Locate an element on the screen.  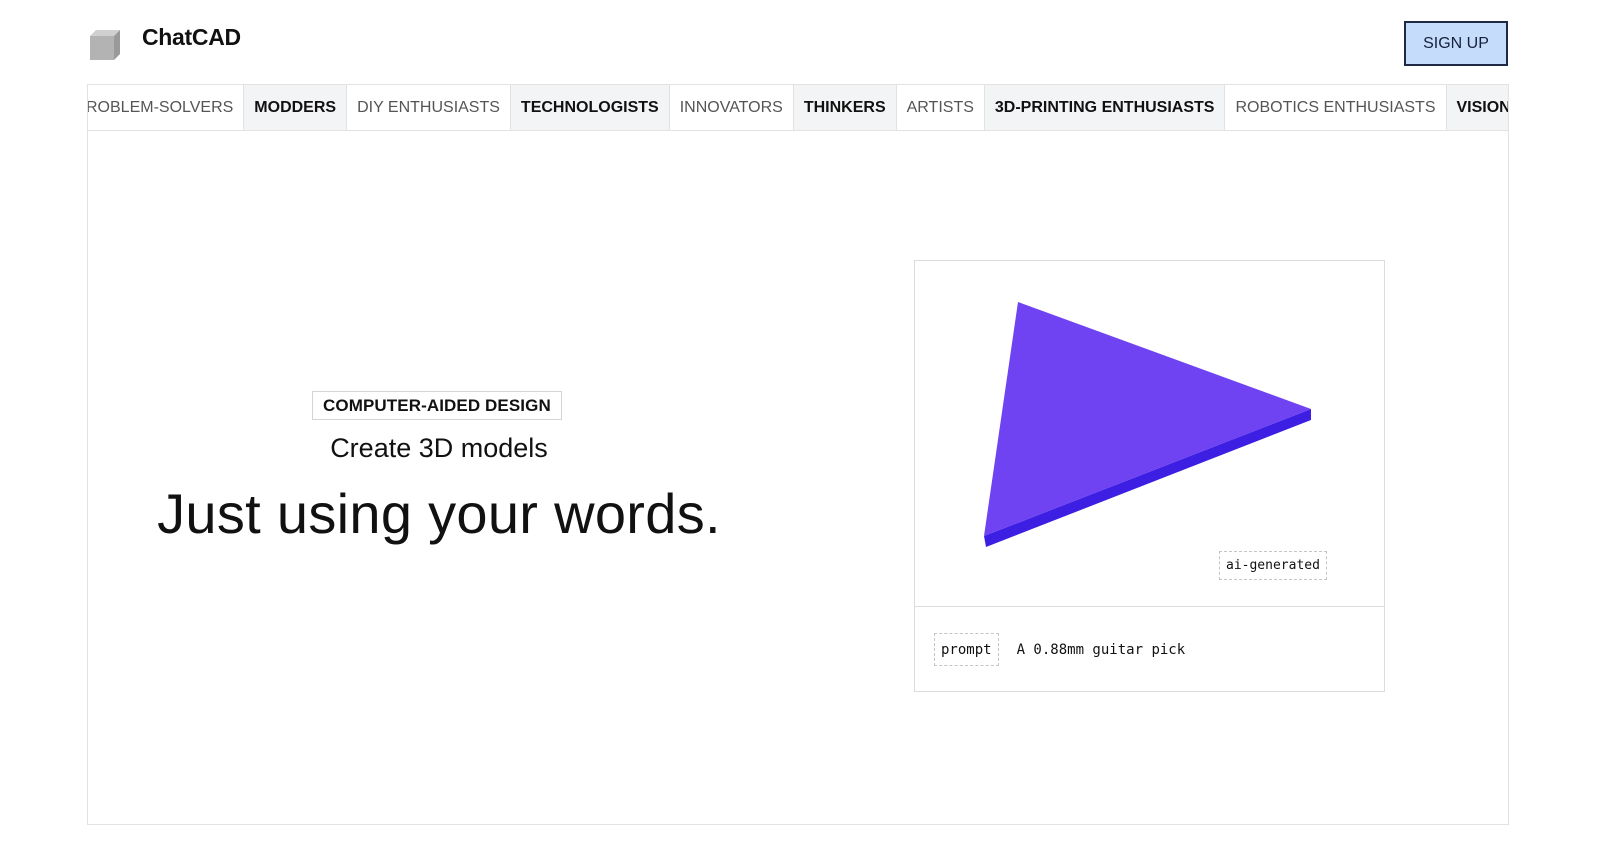
cube-icon is located at coordinates (105, 45).